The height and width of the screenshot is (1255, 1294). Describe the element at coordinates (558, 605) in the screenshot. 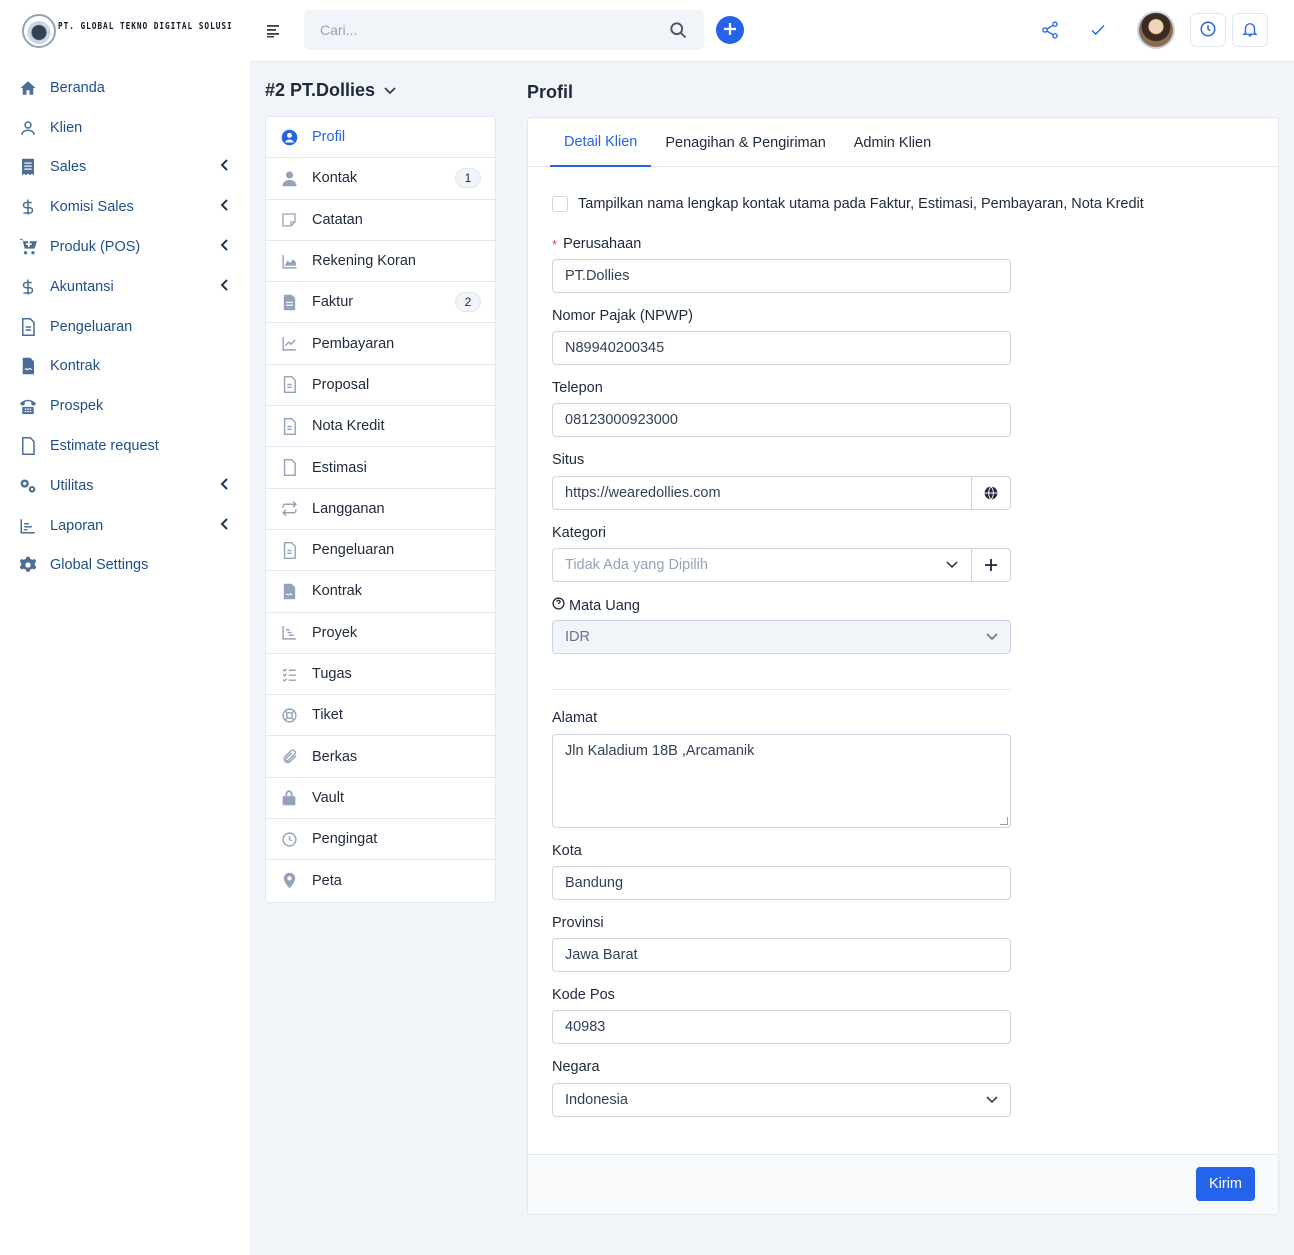

I see `help-icon` at that location.